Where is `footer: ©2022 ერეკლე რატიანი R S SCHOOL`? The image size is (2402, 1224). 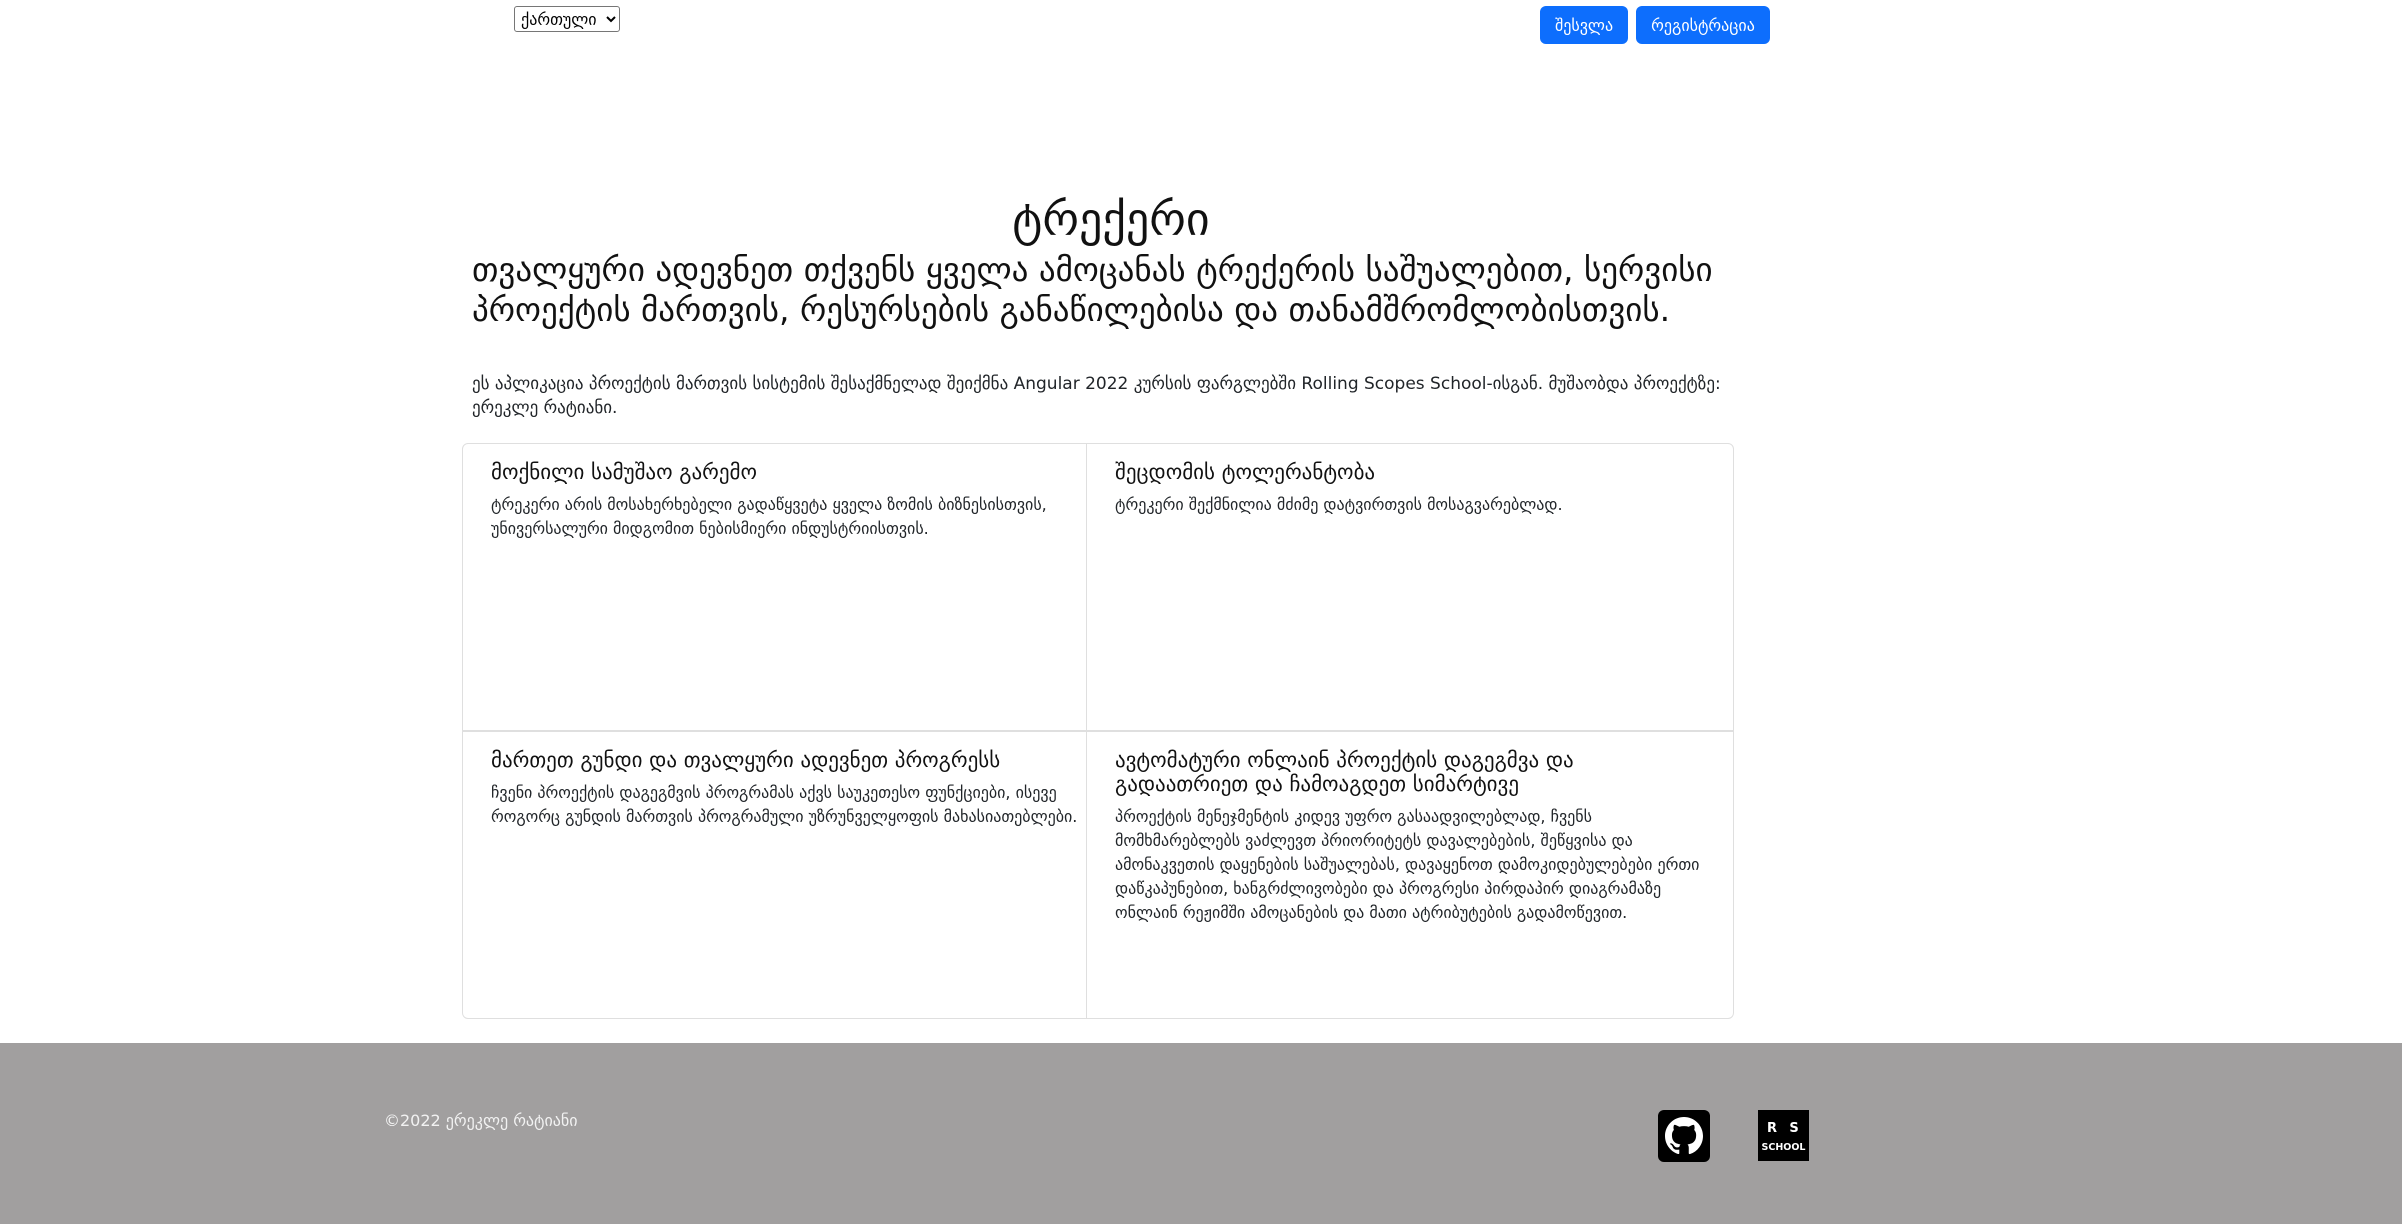
footer: ©2022 ერეკლე რატიანი R S SCHOOL is located at coordinates (1201, 1133).